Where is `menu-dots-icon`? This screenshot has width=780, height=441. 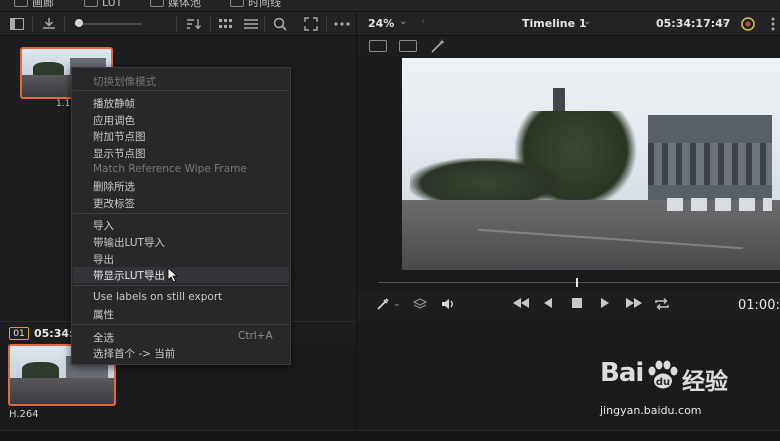 menu-dots-icon is located at coordinates (772, 24).